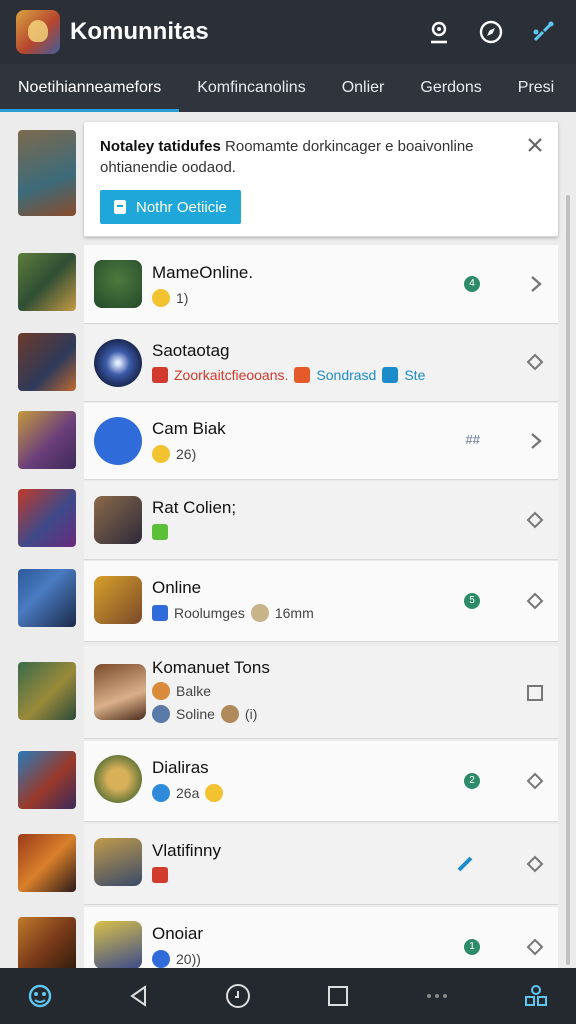 This screenshot has height=1024, width=576. I want to click on recent-apps-icon, so click(338, 996).